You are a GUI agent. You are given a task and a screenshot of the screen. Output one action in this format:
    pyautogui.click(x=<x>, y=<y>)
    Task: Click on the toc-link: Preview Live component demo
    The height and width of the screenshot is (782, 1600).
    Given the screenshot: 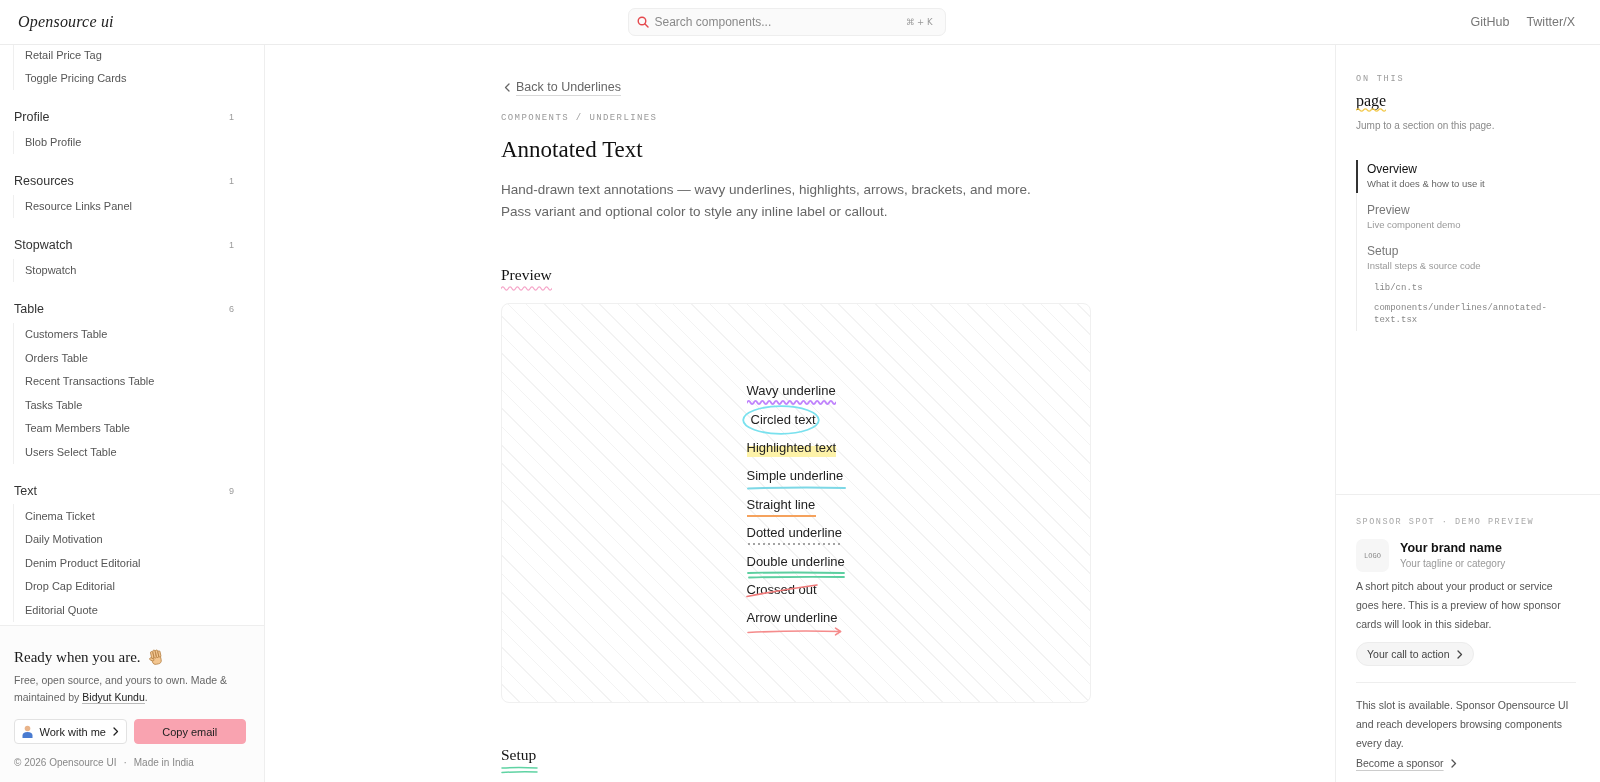 What is the action you would take?
    pyautogui.click(x=1466, y=217)
    